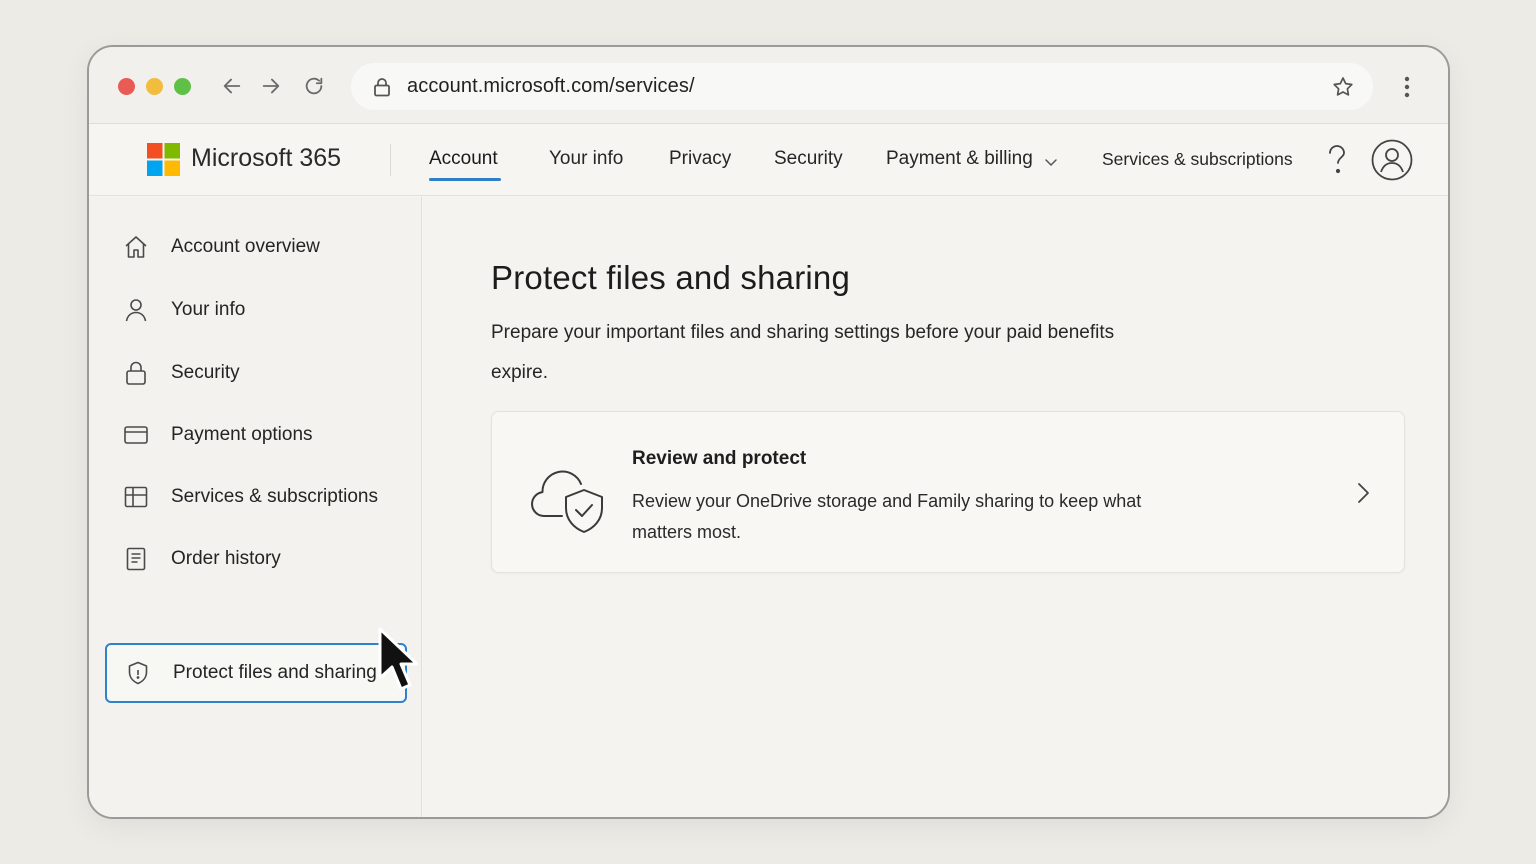  I want to click on user-avatar-icon, so click(1392, 160).